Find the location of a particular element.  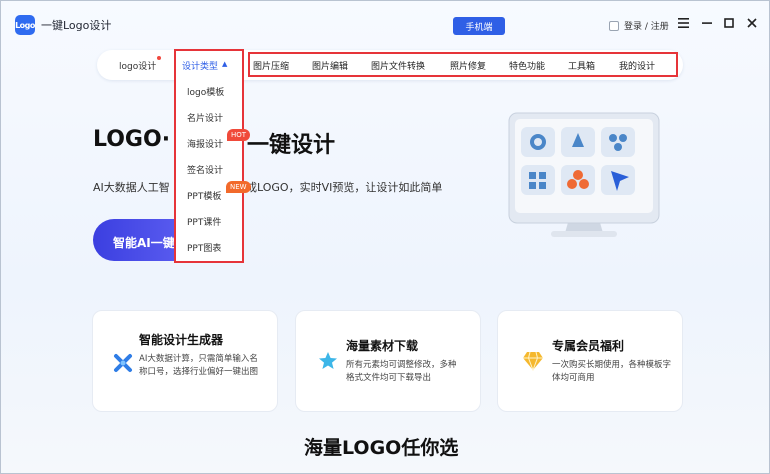

x-sparkle-icon is located at coordinates (123, 363).